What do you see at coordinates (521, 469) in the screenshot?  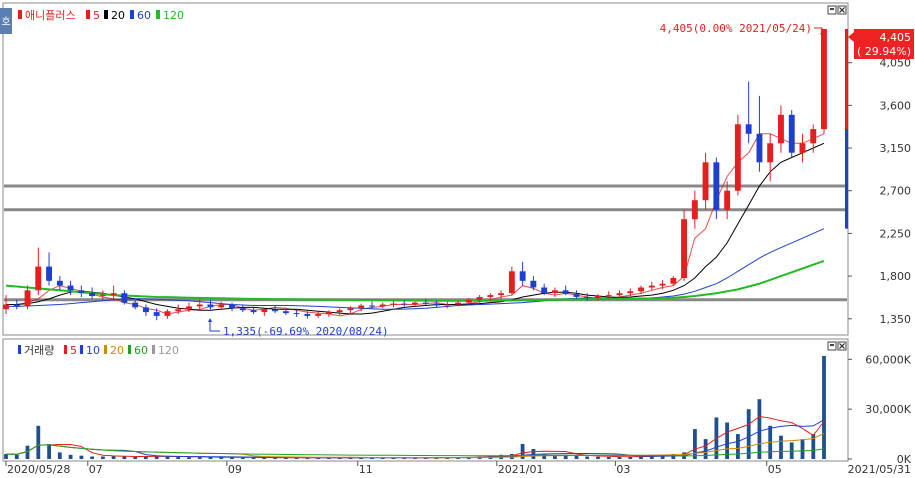 I see `x-tick-label-4: 2021/01` at bounding box center [521, 469].